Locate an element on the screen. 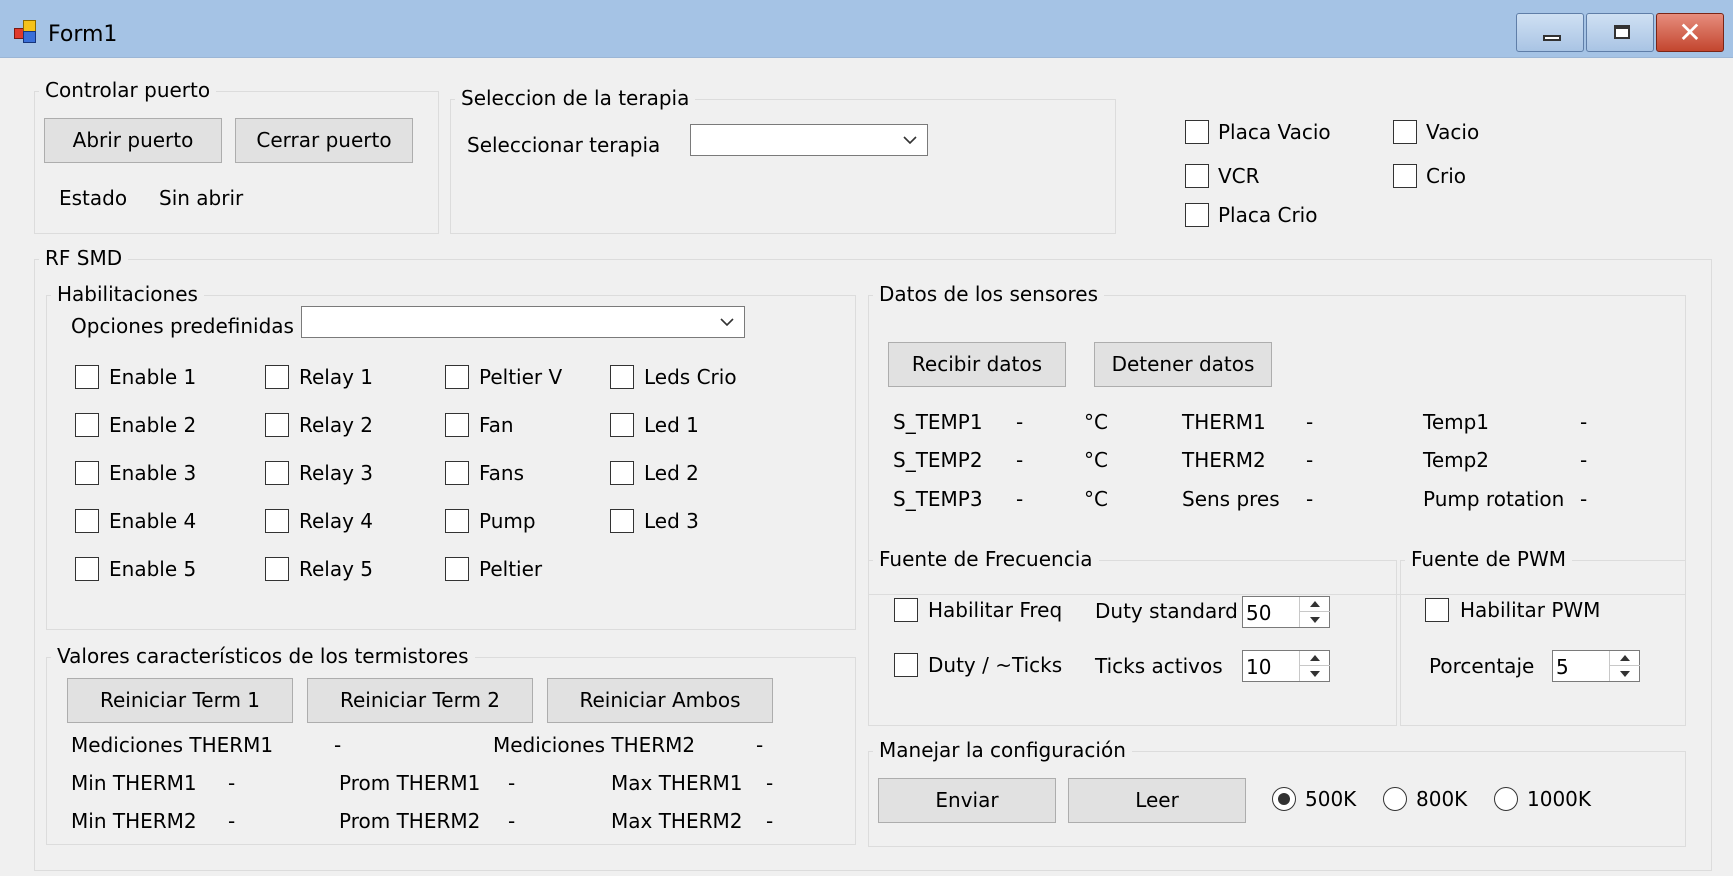 The image size is (1733, 876). enable-5-label: Enable 5 is located at coordinates (153, 569).